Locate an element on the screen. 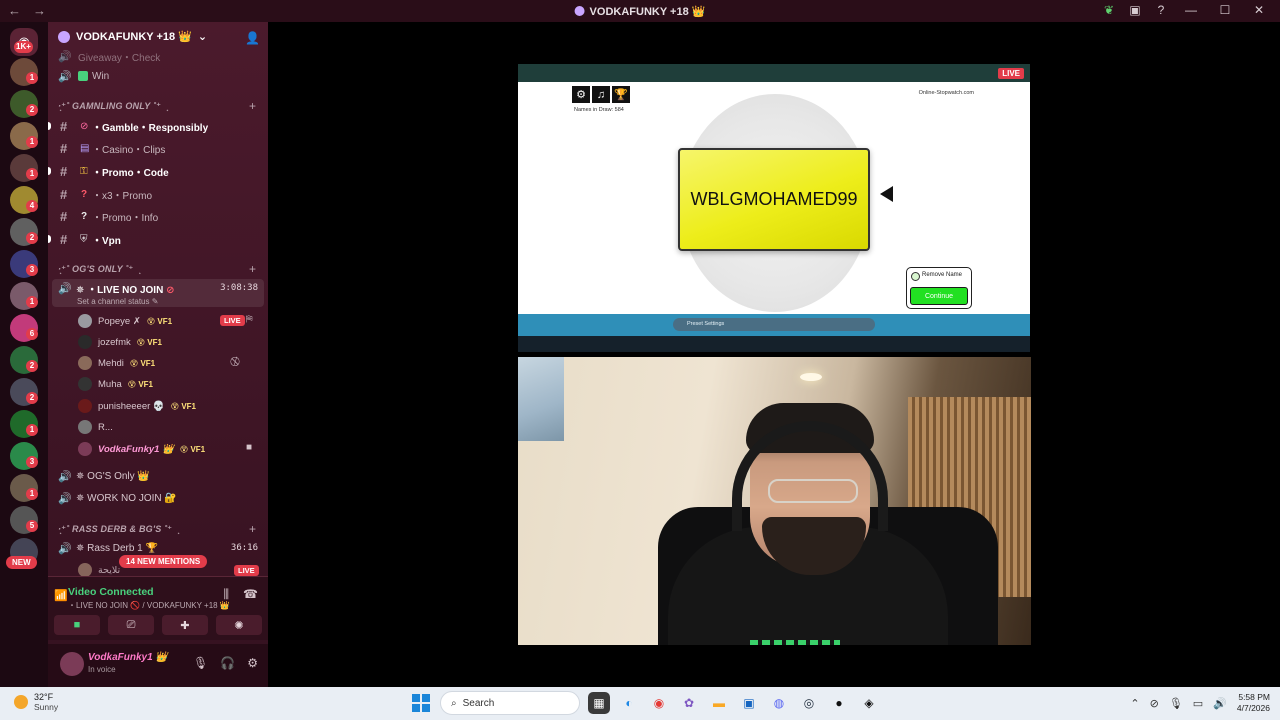  disconnect-icon: ☎ is located at coordinates (250, 594).